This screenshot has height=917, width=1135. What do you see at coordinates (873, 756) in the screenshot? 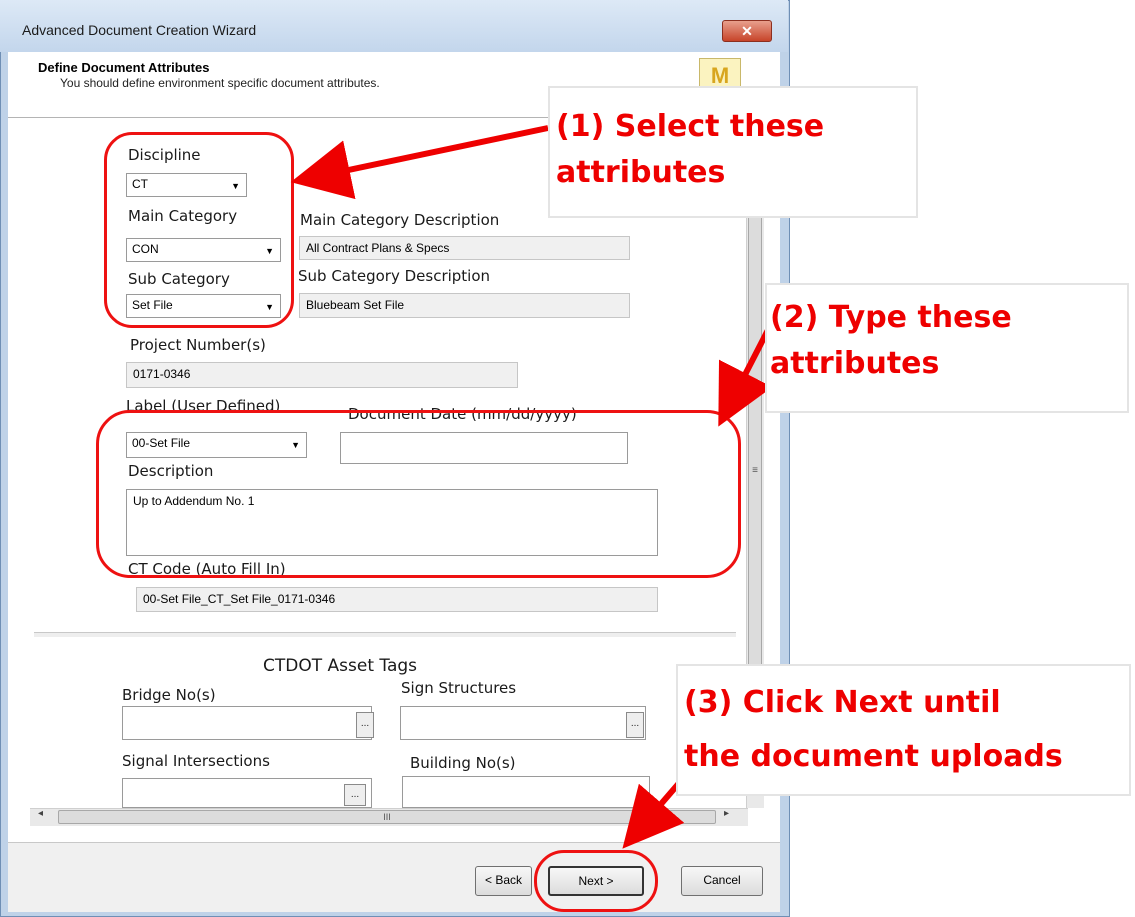
I see `callout-step3-line2: the document uploads` at bounding box center [873, 756].